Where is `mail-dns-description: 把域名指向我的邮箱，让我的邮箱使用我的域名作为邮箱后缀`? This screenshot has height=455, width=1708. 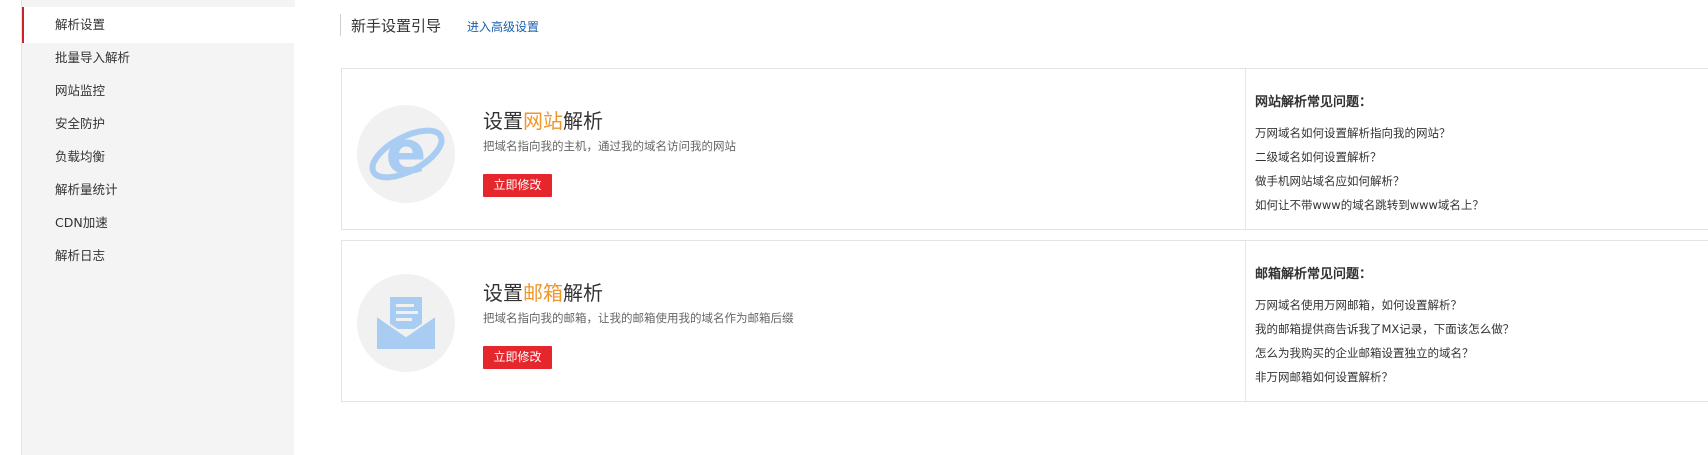
mail-dns-description: 把域名指向我的邮箱，让我的邮箱使用我的域名作为邮箱后缀 is located at coordinates (638, 318).